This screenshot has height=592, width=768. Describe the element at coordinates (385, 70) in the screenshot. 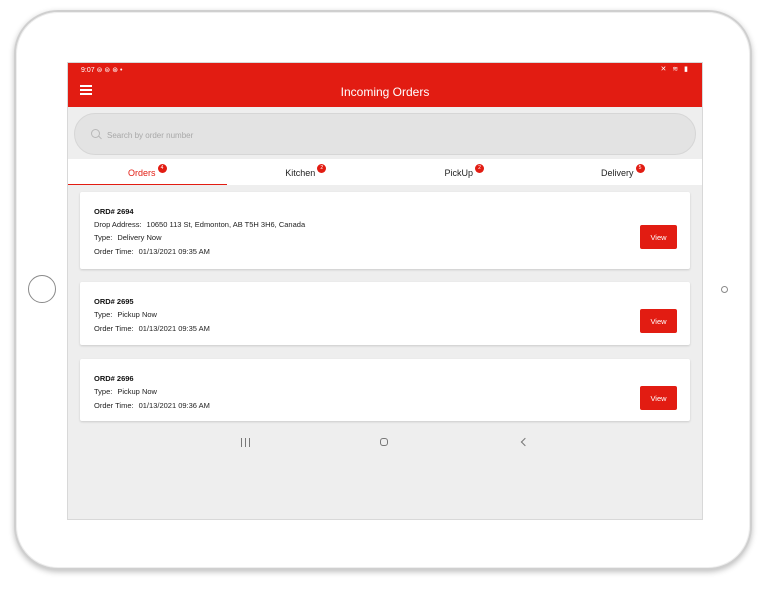

I see `status-bar: 9:07 ⊜ ⊜ ⊛ • ✕ ≋ ▮` at that location.